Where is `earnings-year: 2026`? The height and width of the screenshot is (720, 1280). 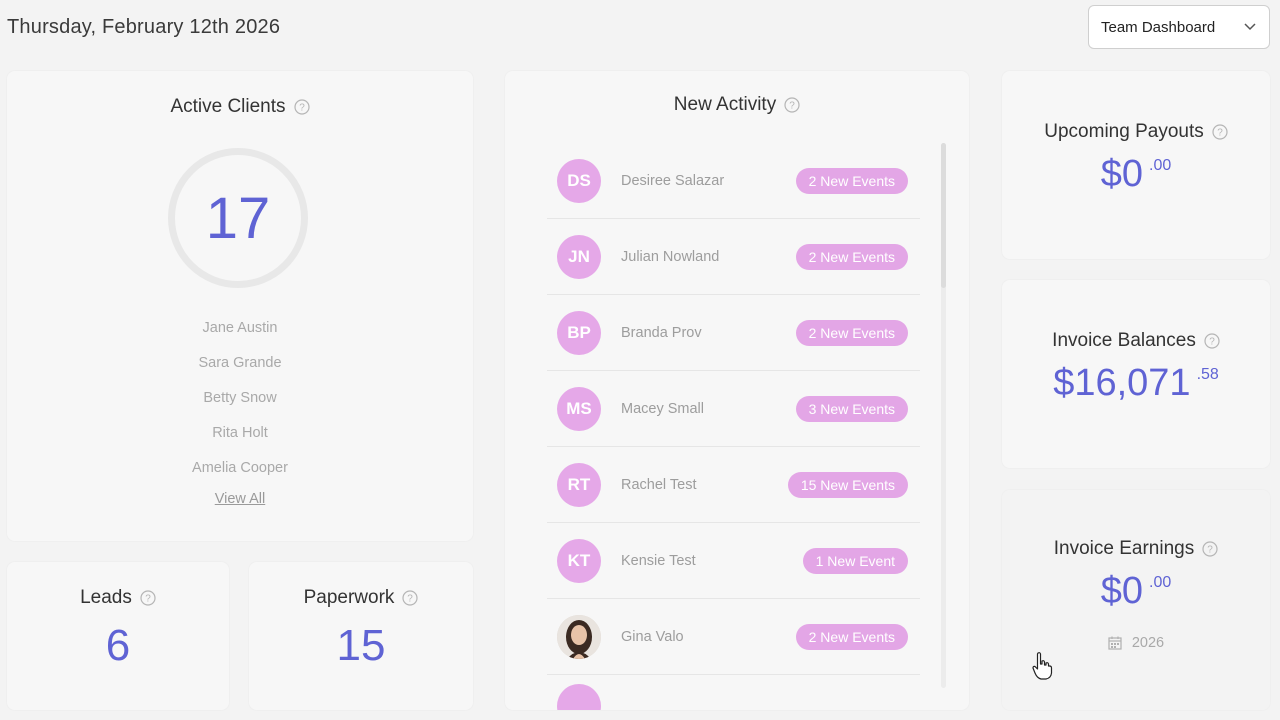 earnings-year: 2026 is located at coordinates (1148, 643).